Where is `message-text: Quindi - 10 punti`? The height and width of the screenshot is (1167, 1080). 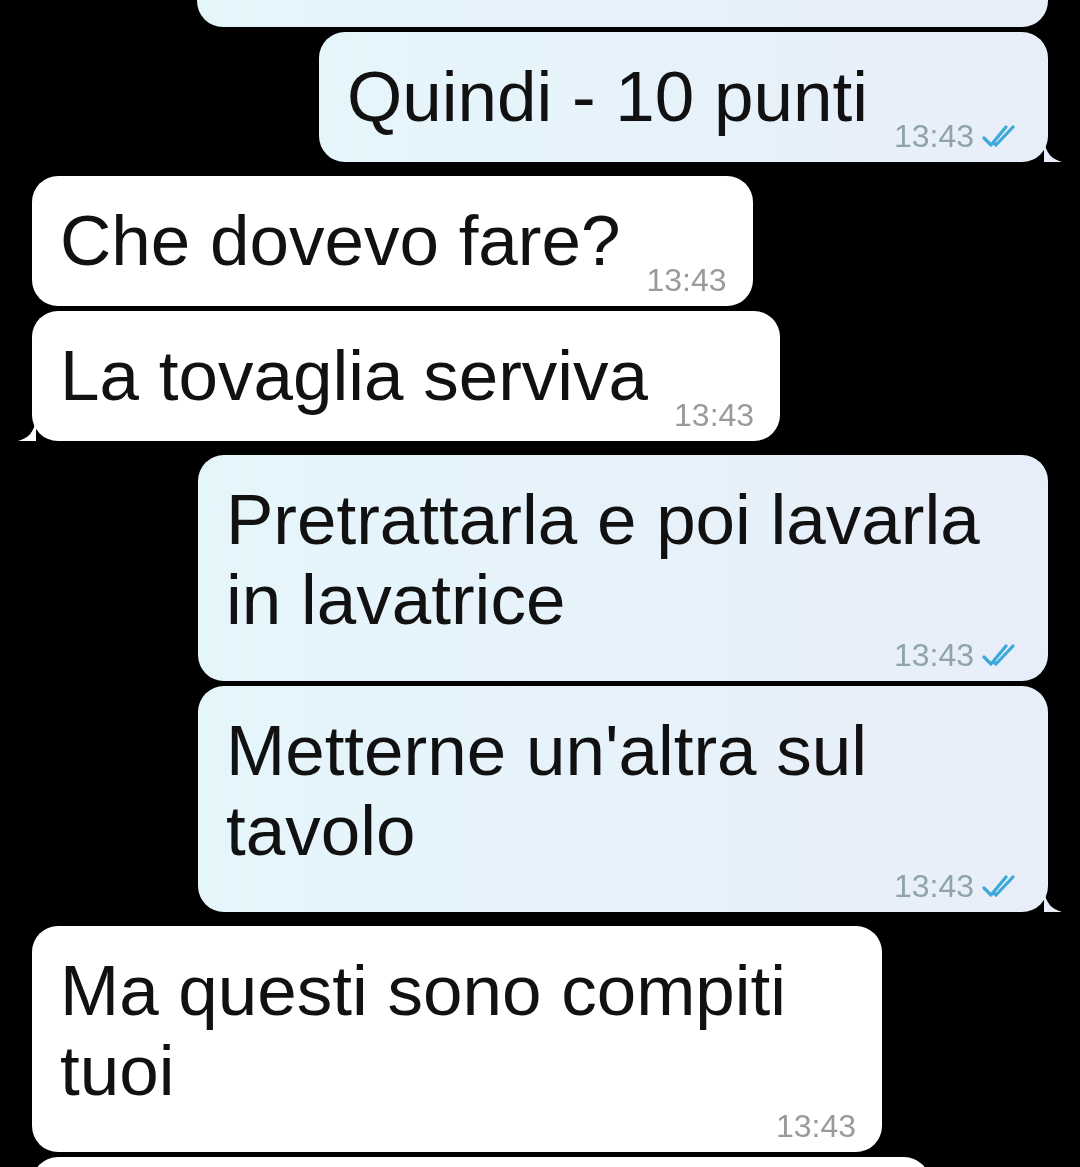 message-text: Quindi - 10 punti is located at coordinates (607, 97).